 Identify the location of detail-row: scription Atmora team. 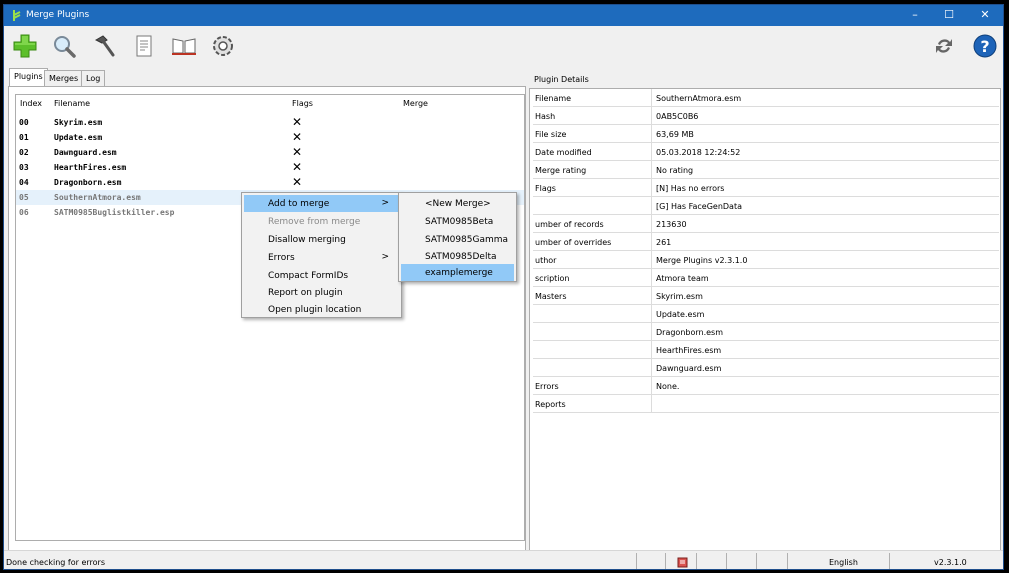
(766, 278).